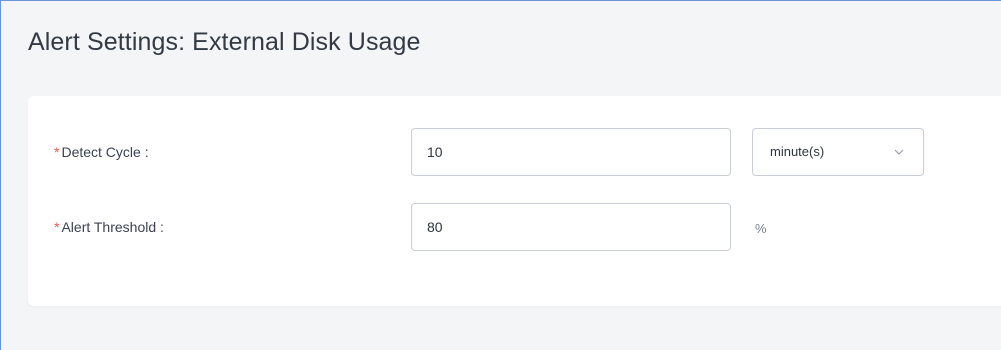 Image resolution: width=1001 pixels, height=350 pixels. Describe the element at coordinates (105, 152) in the screenshot. I see `detect-cycle-label: Detect Cycle :` at that location.